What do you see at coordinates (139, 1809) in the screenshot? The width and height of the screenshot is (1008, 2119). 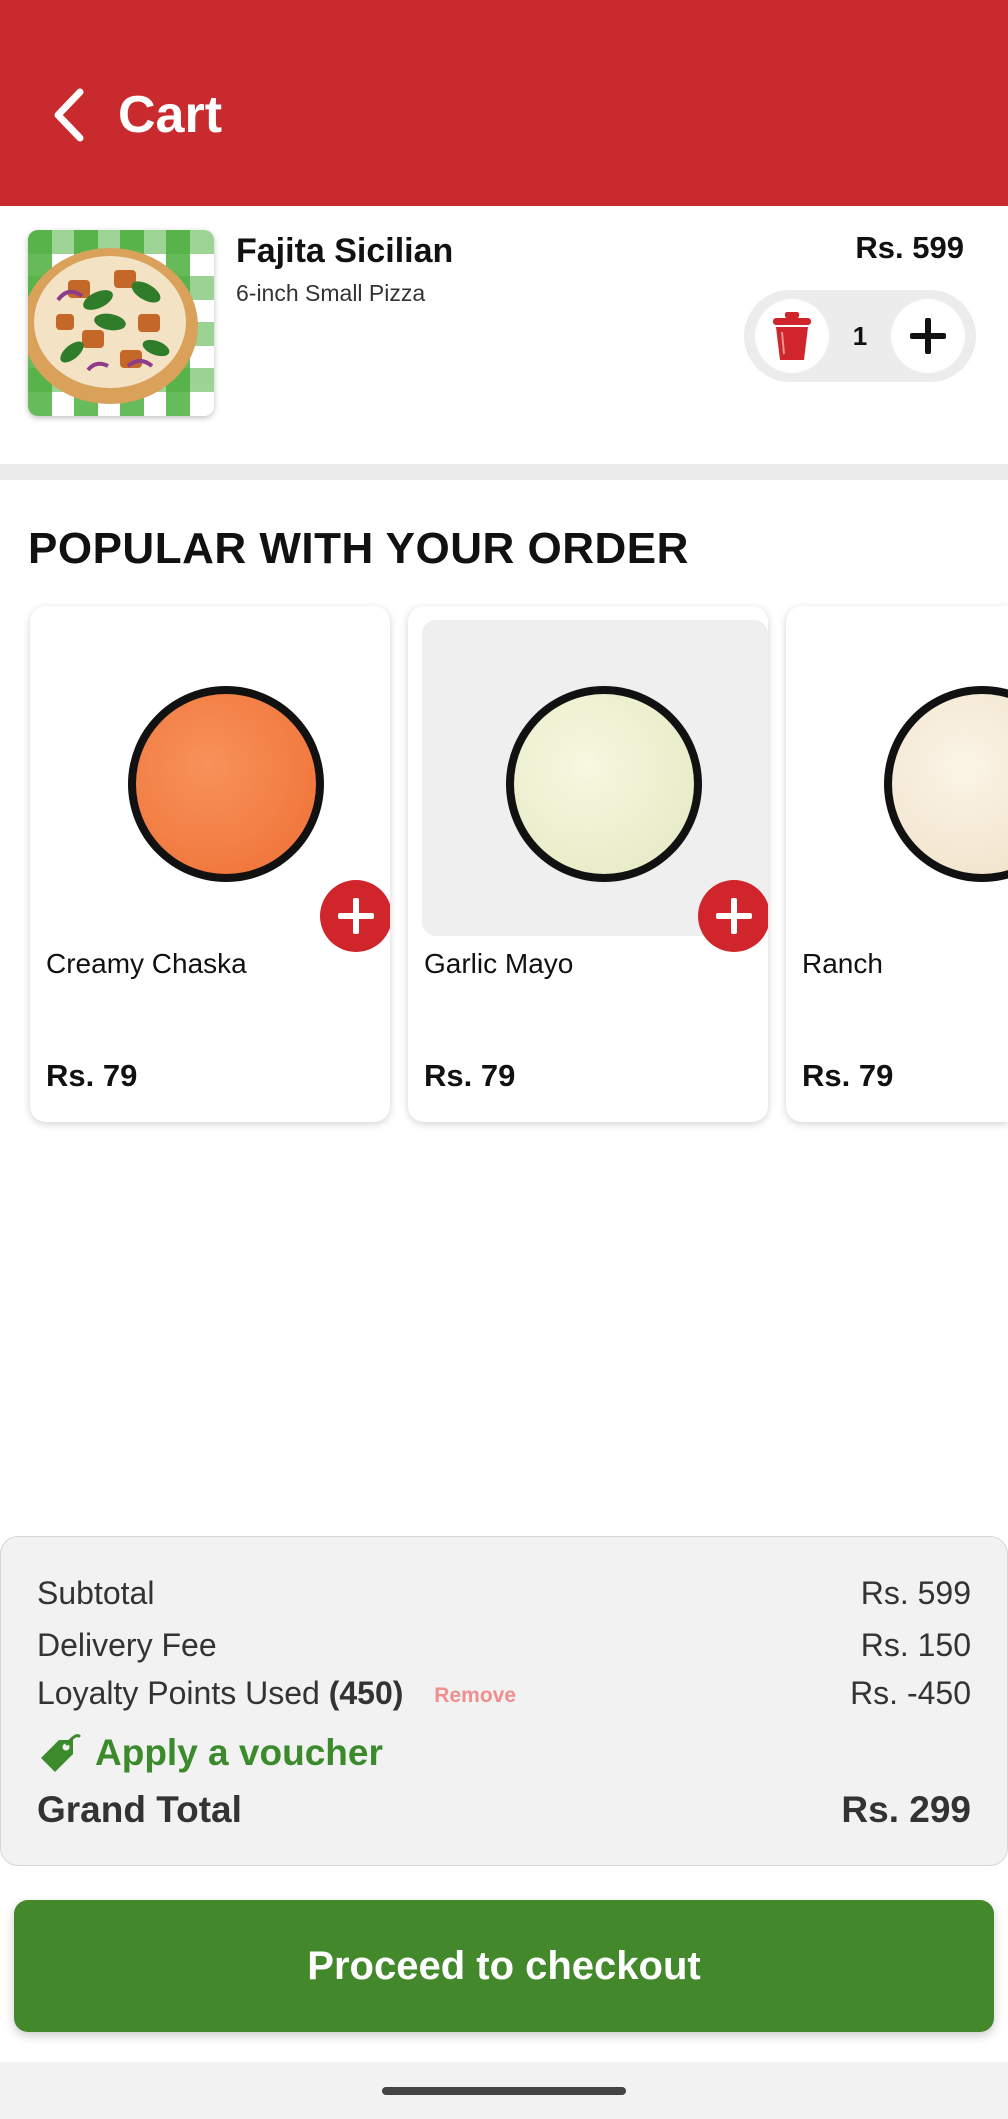 I see `grand-total-label: Grand Total` at bounding box center [139, 1809].